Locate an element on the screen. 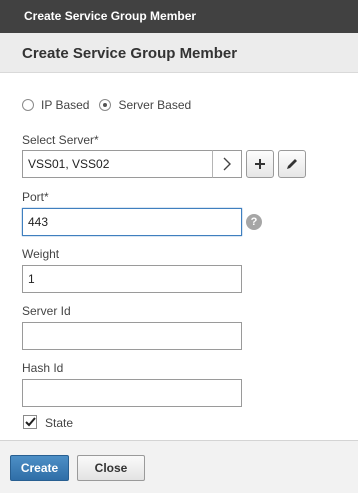 This screenshot has width=358, height=493. select-server-field is located at coordinates (117, 164).